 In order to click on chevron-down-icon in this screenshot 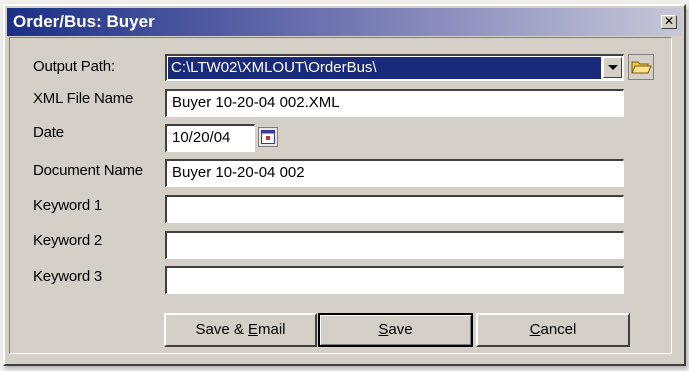, I will do `click(612, 67)`.